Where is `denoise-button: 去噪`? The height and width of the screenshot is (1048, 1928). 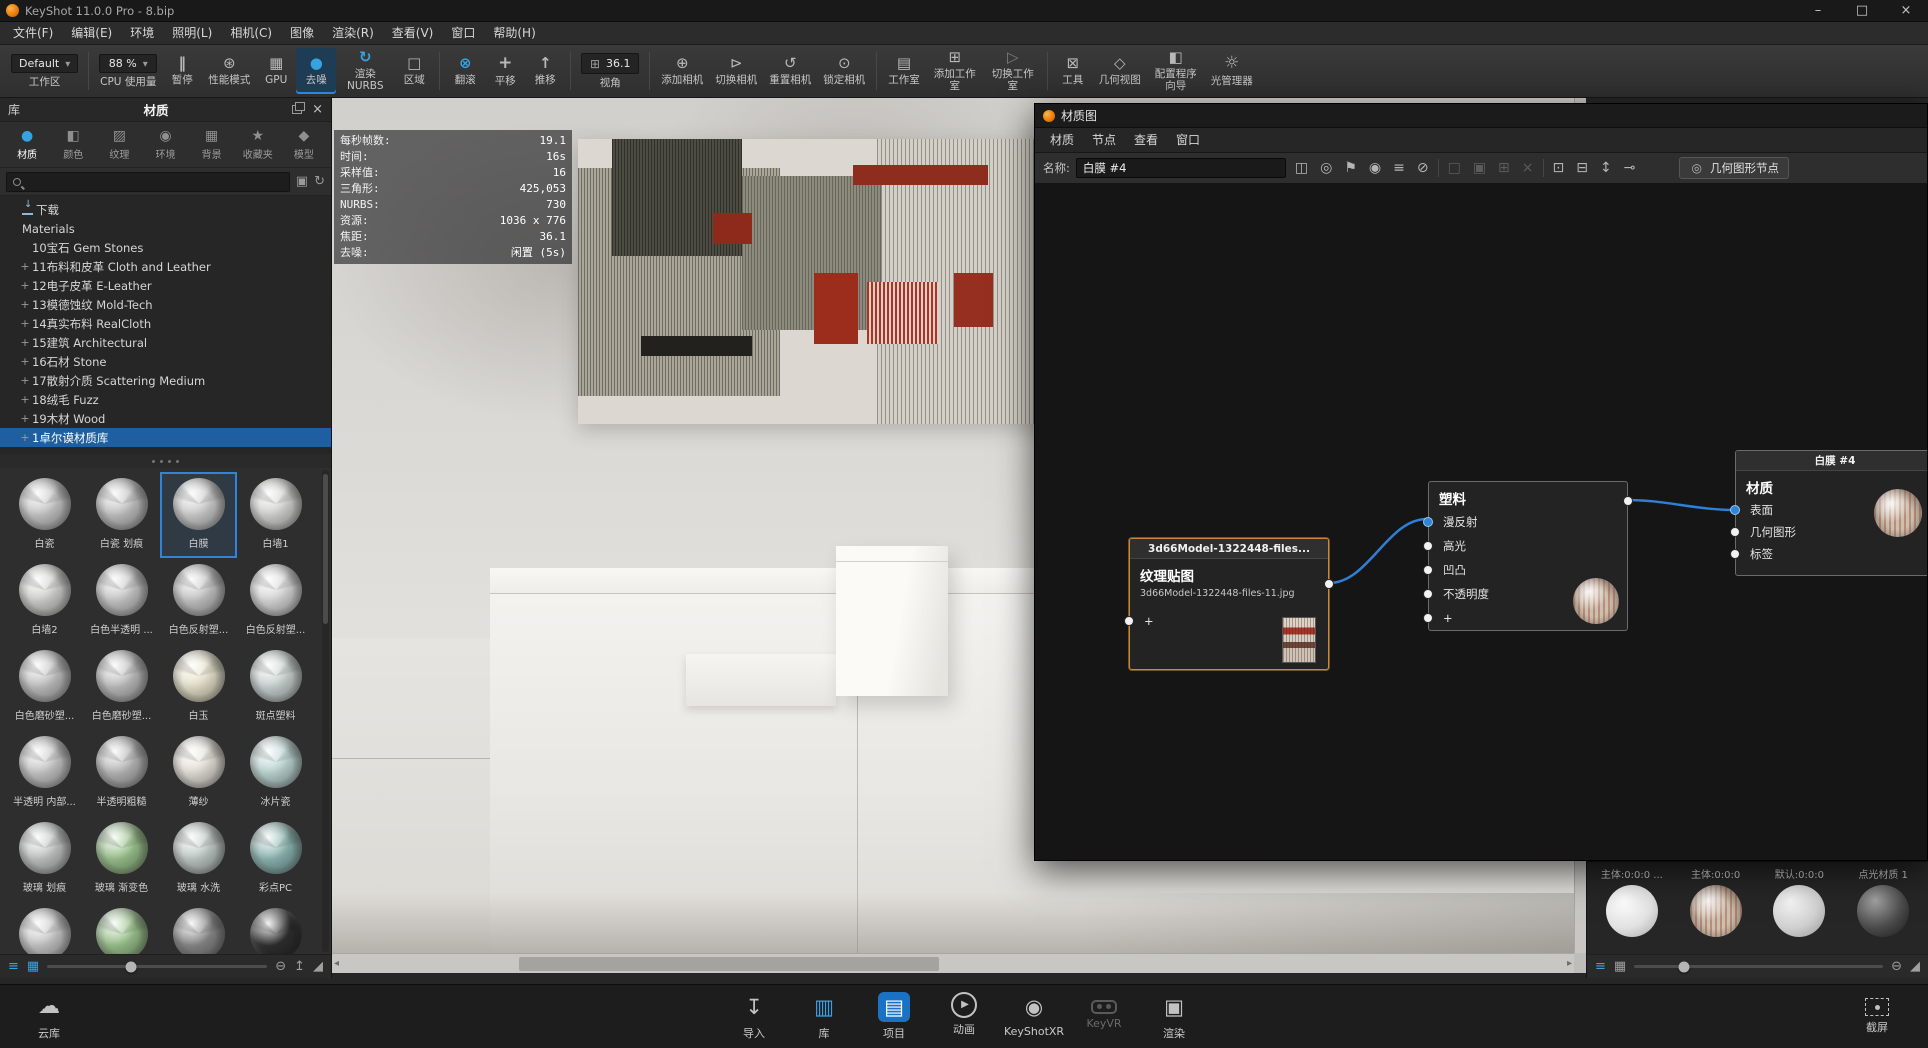 denoise-button: 去噪 is located at coordinates (316, 71).